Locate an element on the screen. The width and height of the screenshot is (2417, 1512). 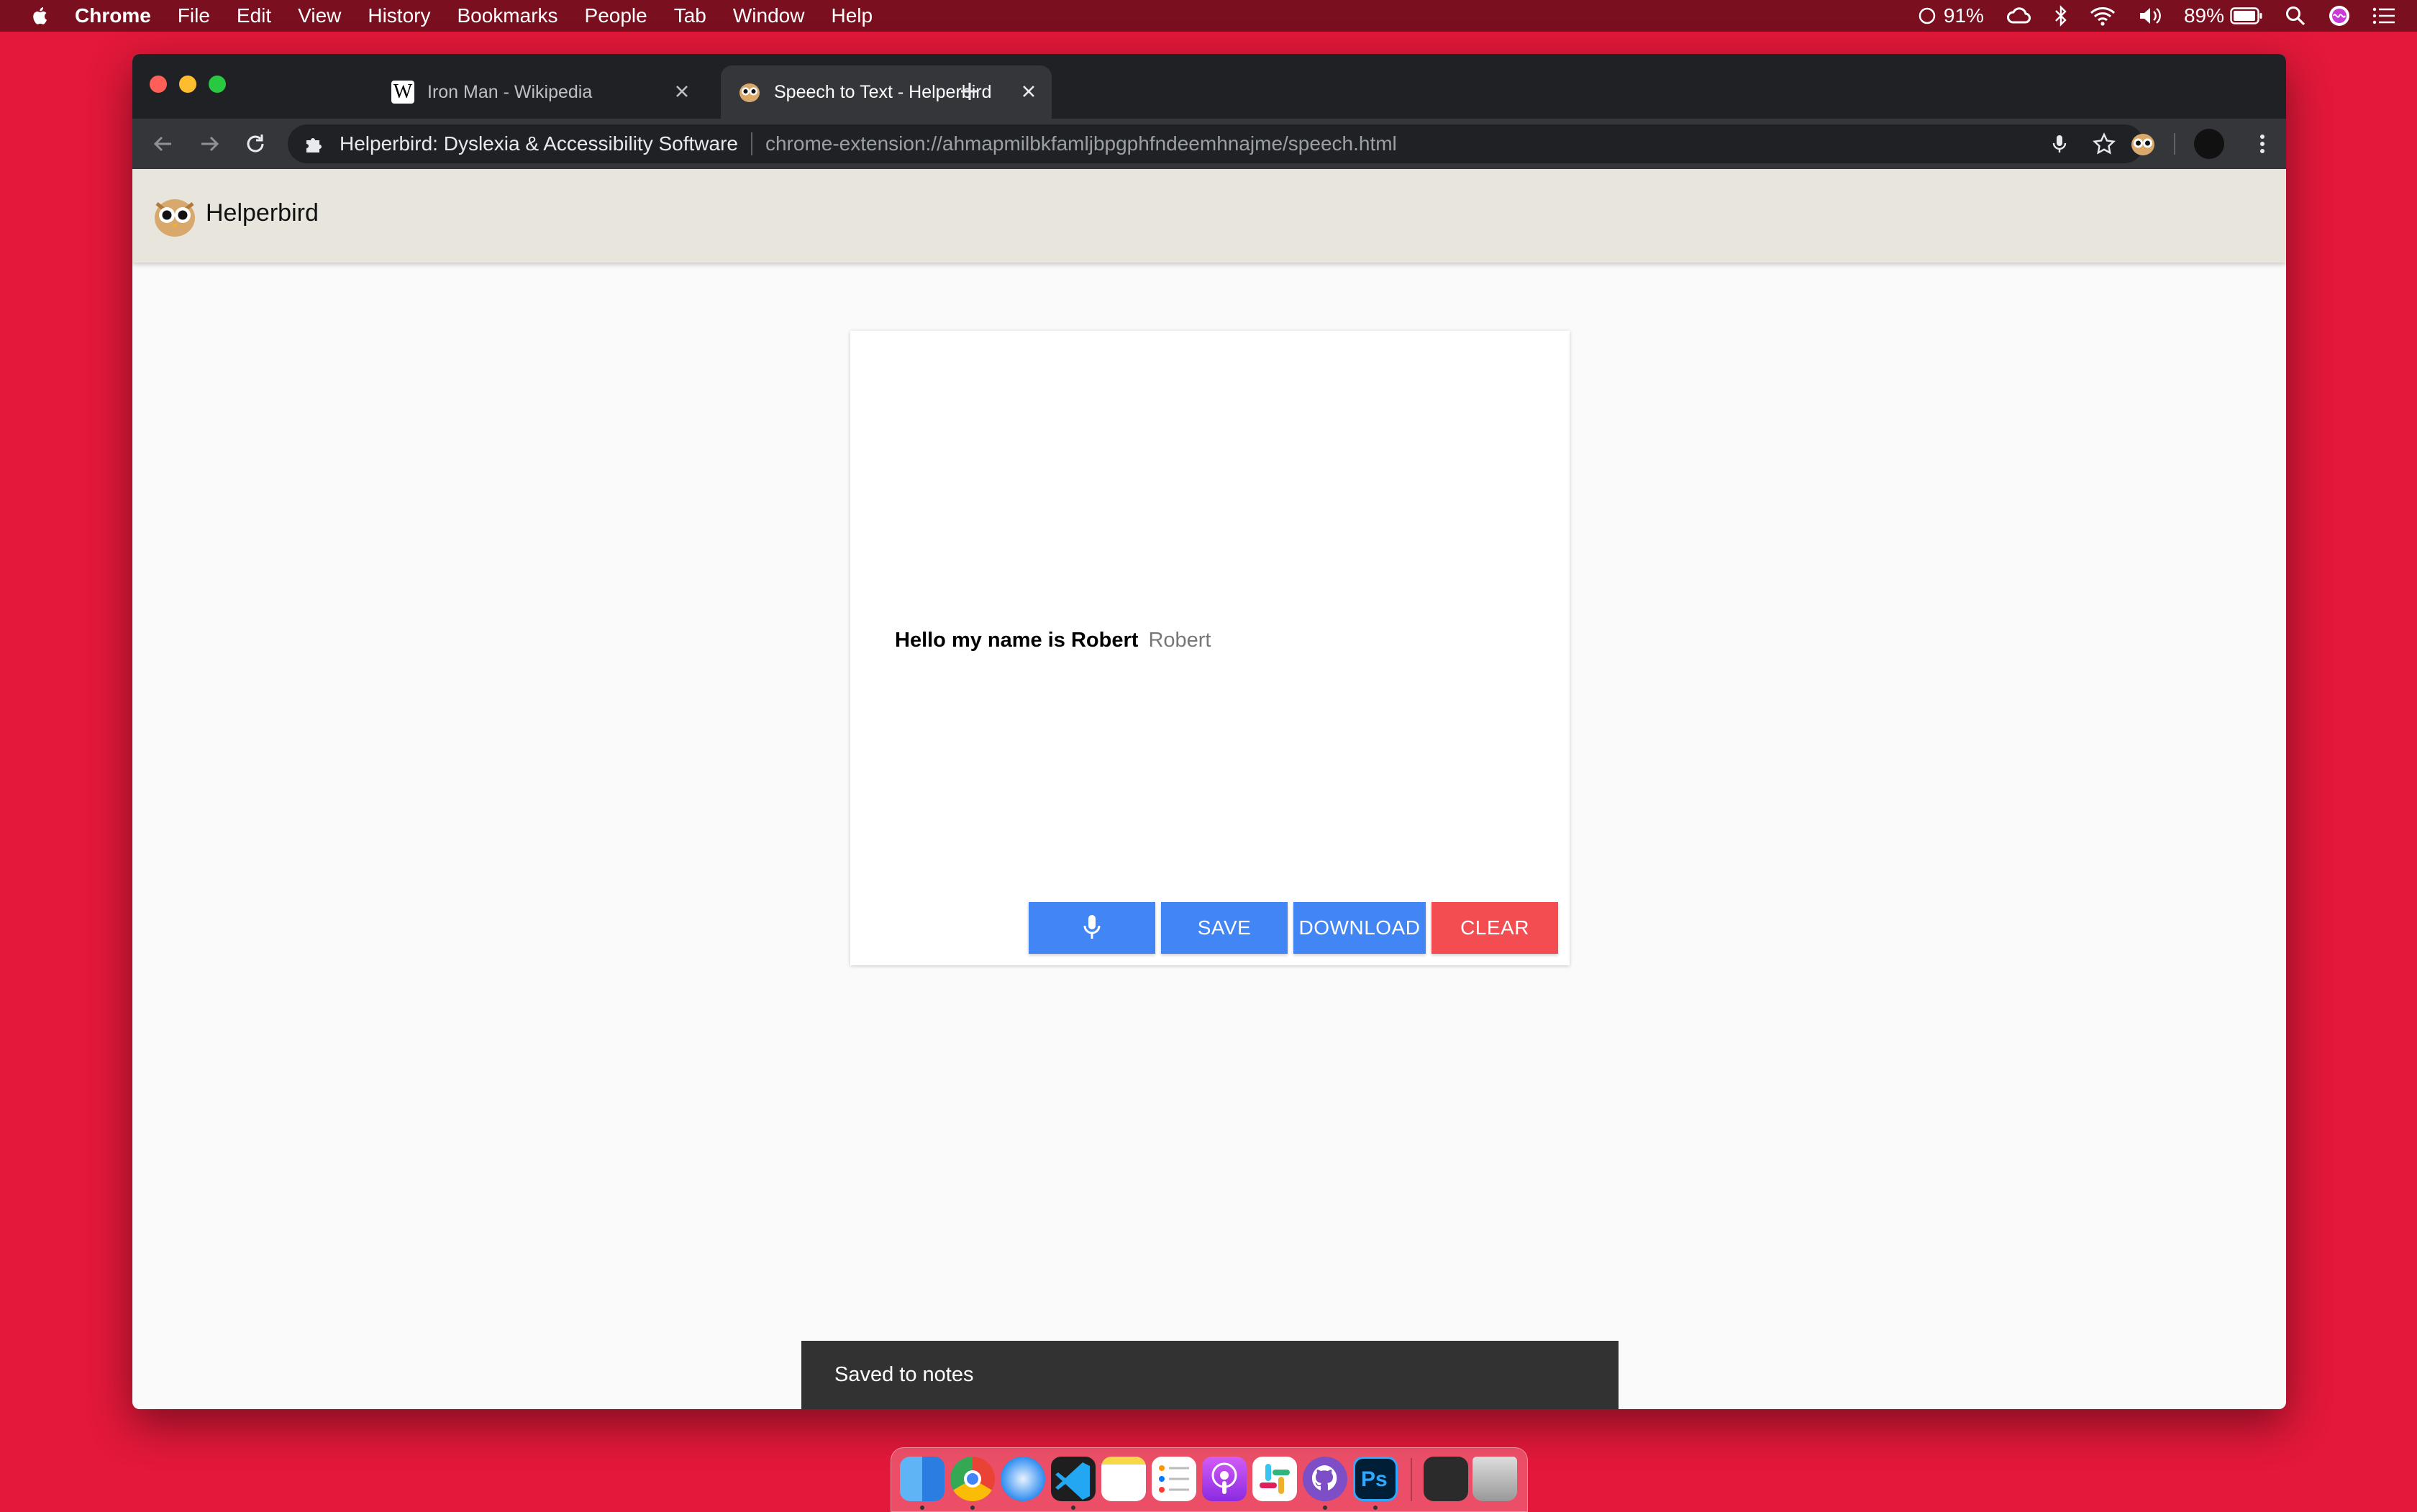
chrome-menu-kebab-icon is located at coordinates (2262, 144).